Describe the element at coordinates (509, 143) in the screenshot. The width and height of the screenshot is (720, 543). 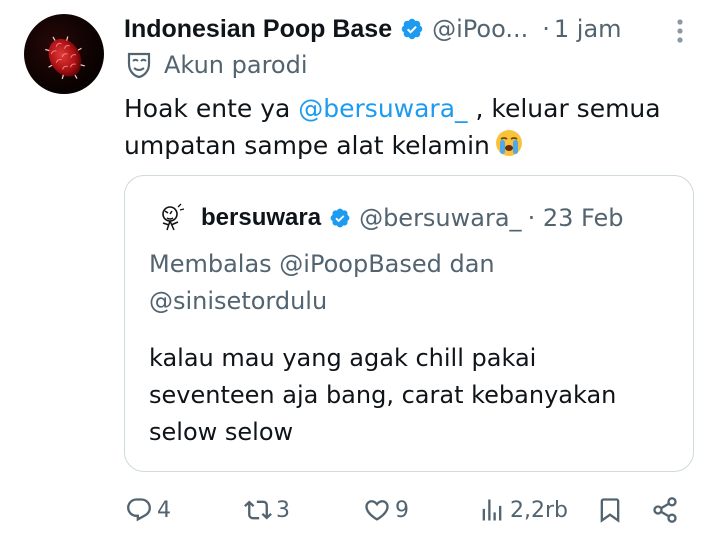
I see `loudly-crying-face-icon` at that location.